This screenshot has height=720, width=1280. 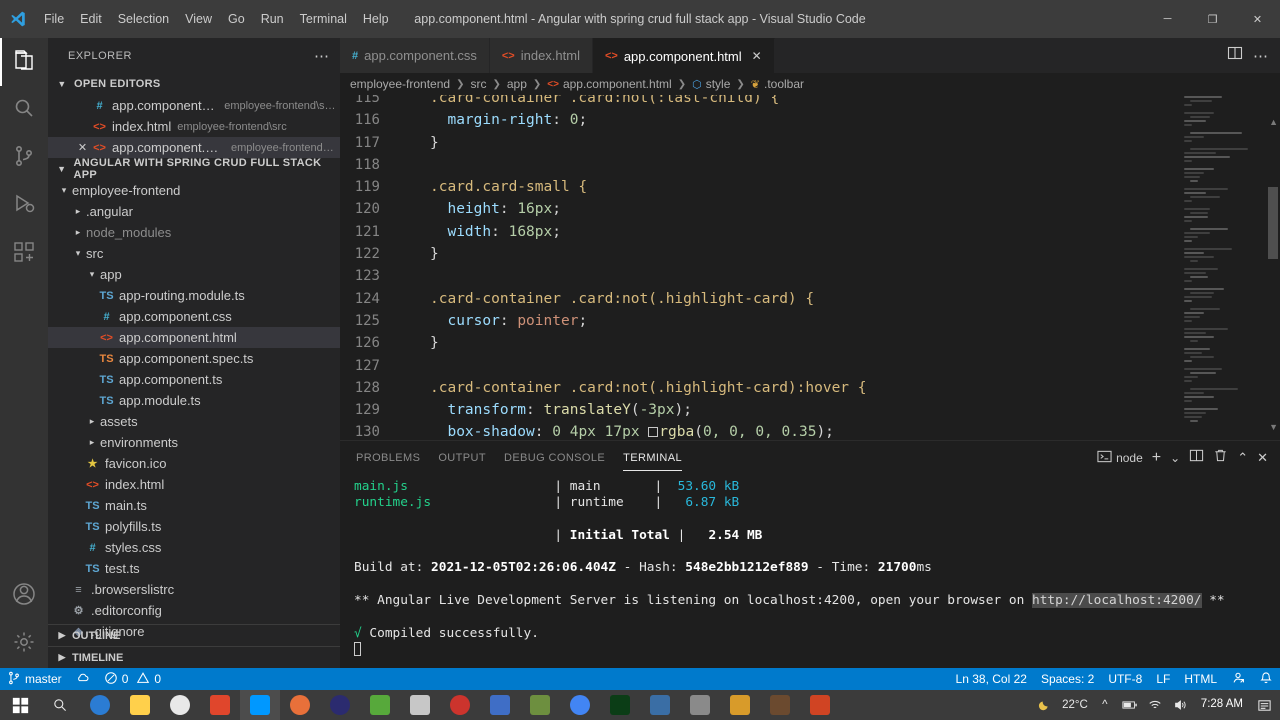 I want to click on status-problems: 0 0, so click(x=132, y=679).